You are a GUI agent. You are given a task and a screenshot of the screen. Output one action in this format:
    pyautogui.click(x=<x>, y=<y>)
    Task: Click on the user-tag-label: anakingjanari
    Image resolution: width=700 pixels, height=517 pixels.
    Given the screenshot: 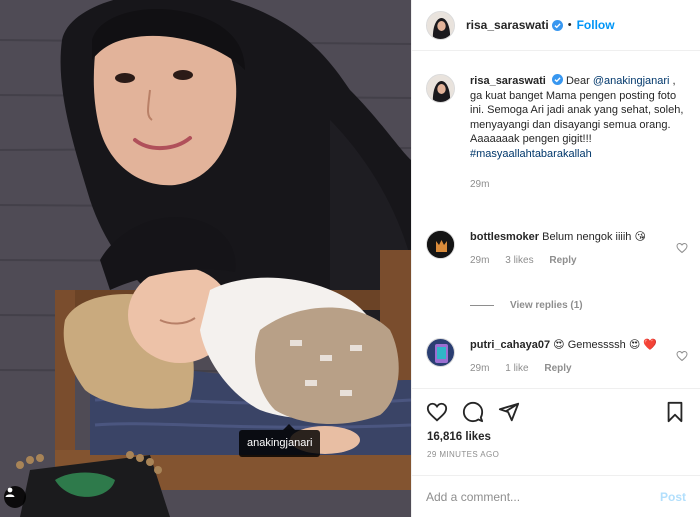 What is the action you would take?
    pyautogui.click(x=280, y=440)
    